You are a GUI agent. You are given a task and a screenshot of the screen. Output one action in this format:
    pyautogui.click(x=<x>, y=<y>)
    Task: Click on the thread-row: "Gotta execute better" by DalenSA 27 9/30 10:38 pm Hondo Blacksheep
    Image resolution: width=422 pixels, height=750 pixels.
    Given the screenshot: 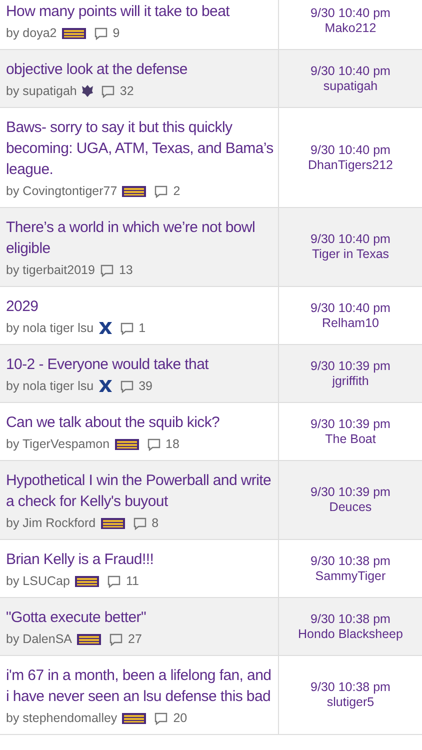 What is the action you would take?
    pyautogui.click(x=211, y=627)
    